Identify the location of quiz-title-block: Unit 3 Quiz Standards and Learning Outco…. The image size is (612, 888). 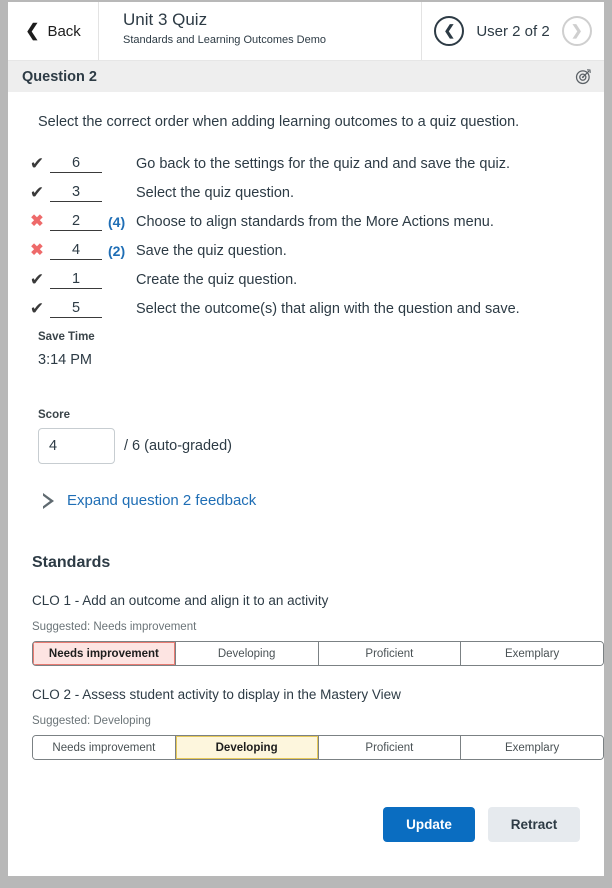
(260, 31).